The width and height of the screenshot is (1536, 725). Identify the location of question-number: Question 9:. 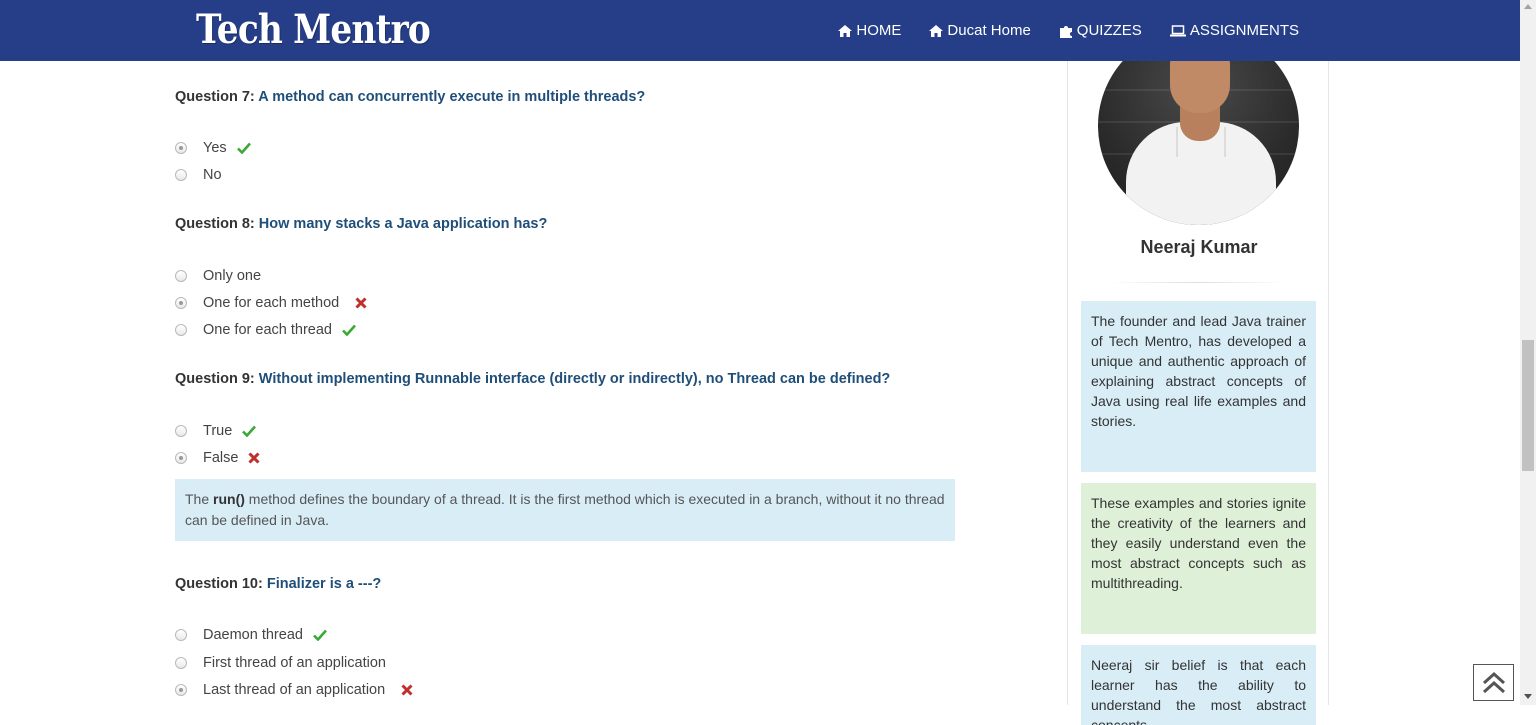
(215, 379).